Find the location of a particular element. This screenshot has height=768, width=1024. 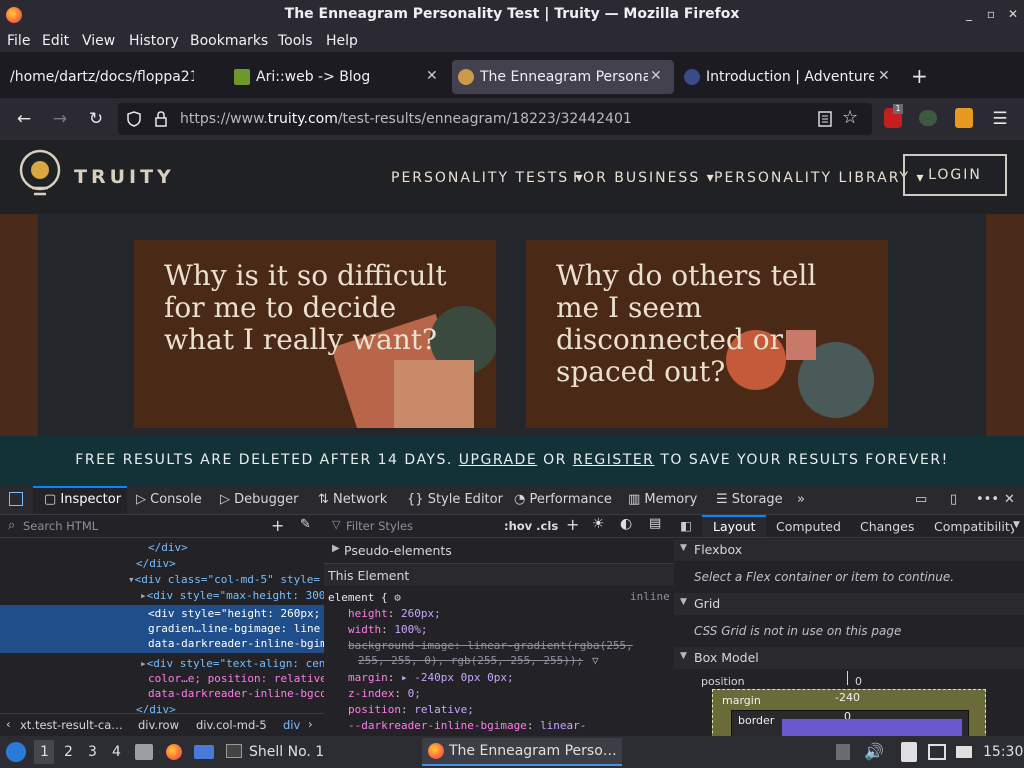

close-window-button: ✕ is located at coordinates (1013, 14).